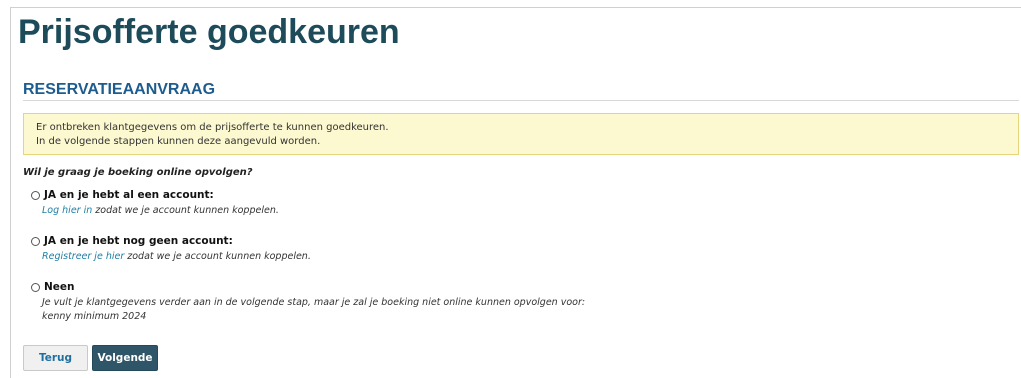 The width and height of the screenshot is (1021, 378). What do you see at coordinates (10, 192) in the screenshot?
I see `page-border-left` at bounding box center [10, 192].